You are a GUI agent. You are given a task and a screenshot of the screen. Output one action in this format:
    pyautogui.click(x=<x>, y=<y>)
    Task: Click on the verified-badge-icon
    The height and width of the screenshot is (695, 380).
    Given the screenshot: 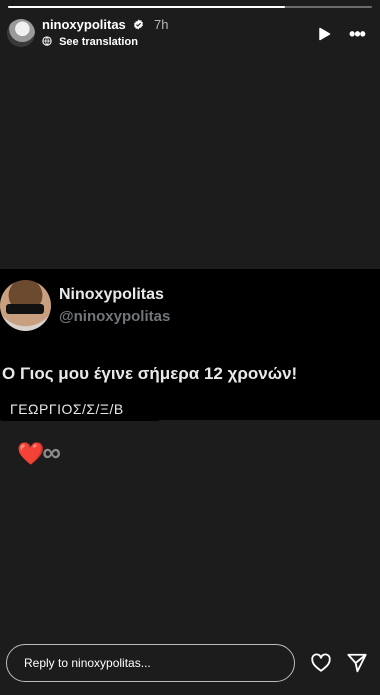 What is the action you would take?
    pyautogui.click(x=139, y=24)
    